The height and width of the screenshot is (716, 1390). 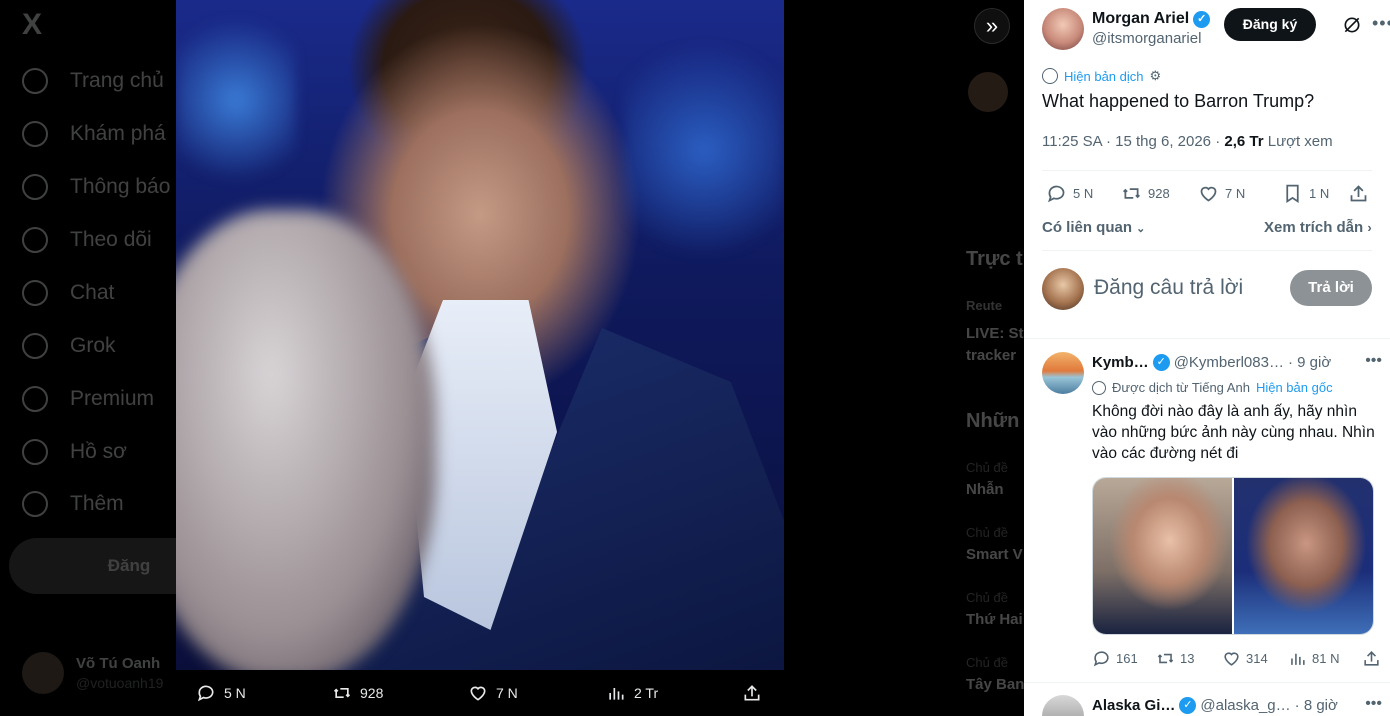 What do you see at coordinates (1245, 658) in the screenshot?
I see `reply-like-button: 314` at bounding box center [1245, 658].